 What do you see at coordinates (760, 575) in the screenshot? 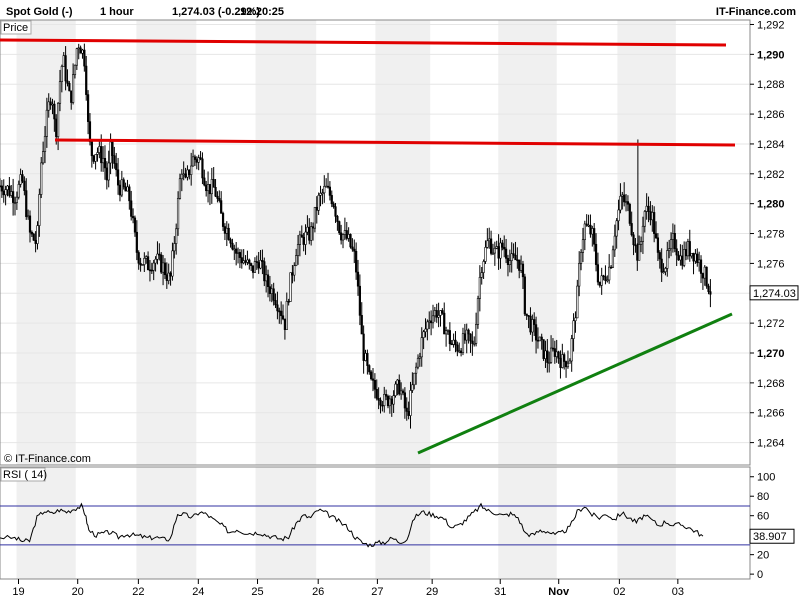
I see `rsi-y-tick-label: 0` at bounding box center [760, 575].